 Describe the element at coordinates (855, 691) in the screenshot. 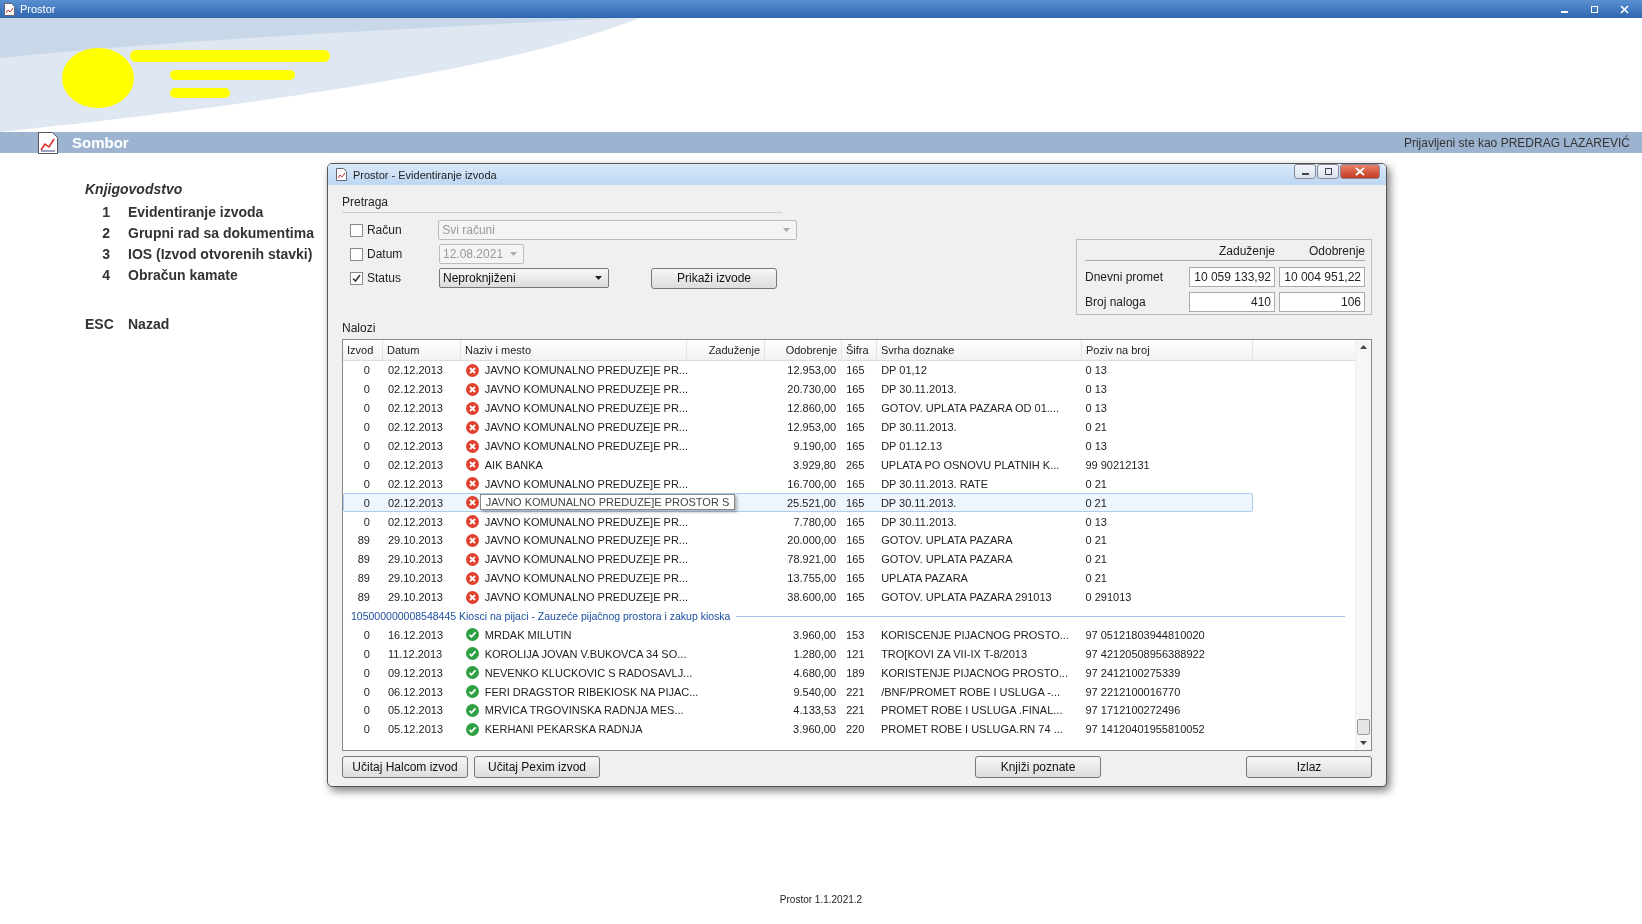

I see `table-cell-text: 221` at that location.